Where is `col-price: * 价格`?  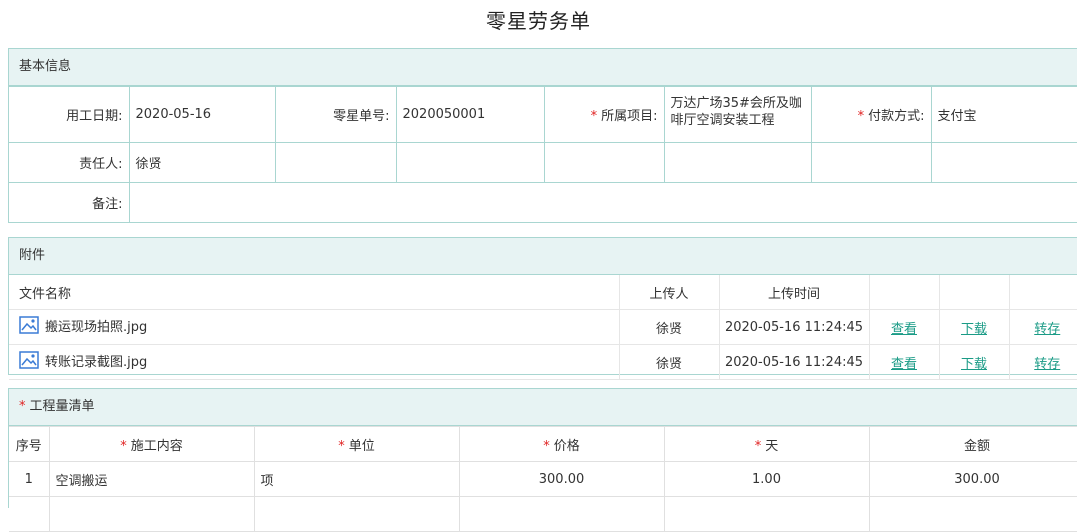
col-price: * 价格 is located at coordinates (561, 444).